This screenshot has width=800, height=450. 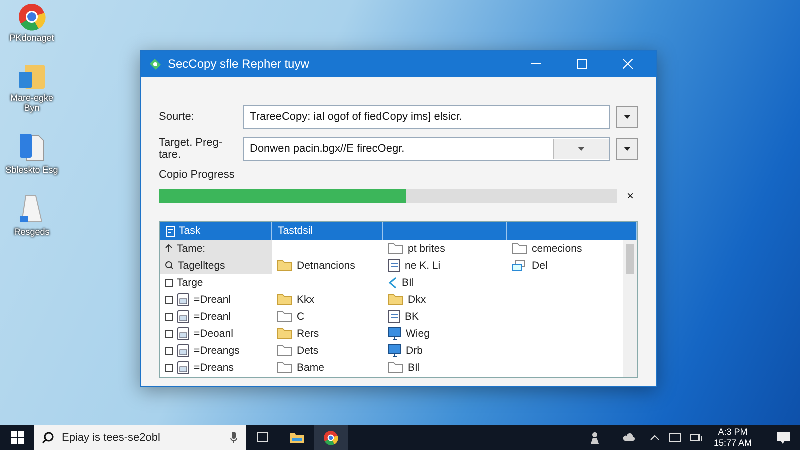 I want to click on table-cell: Del, so click(x=540, y=266).